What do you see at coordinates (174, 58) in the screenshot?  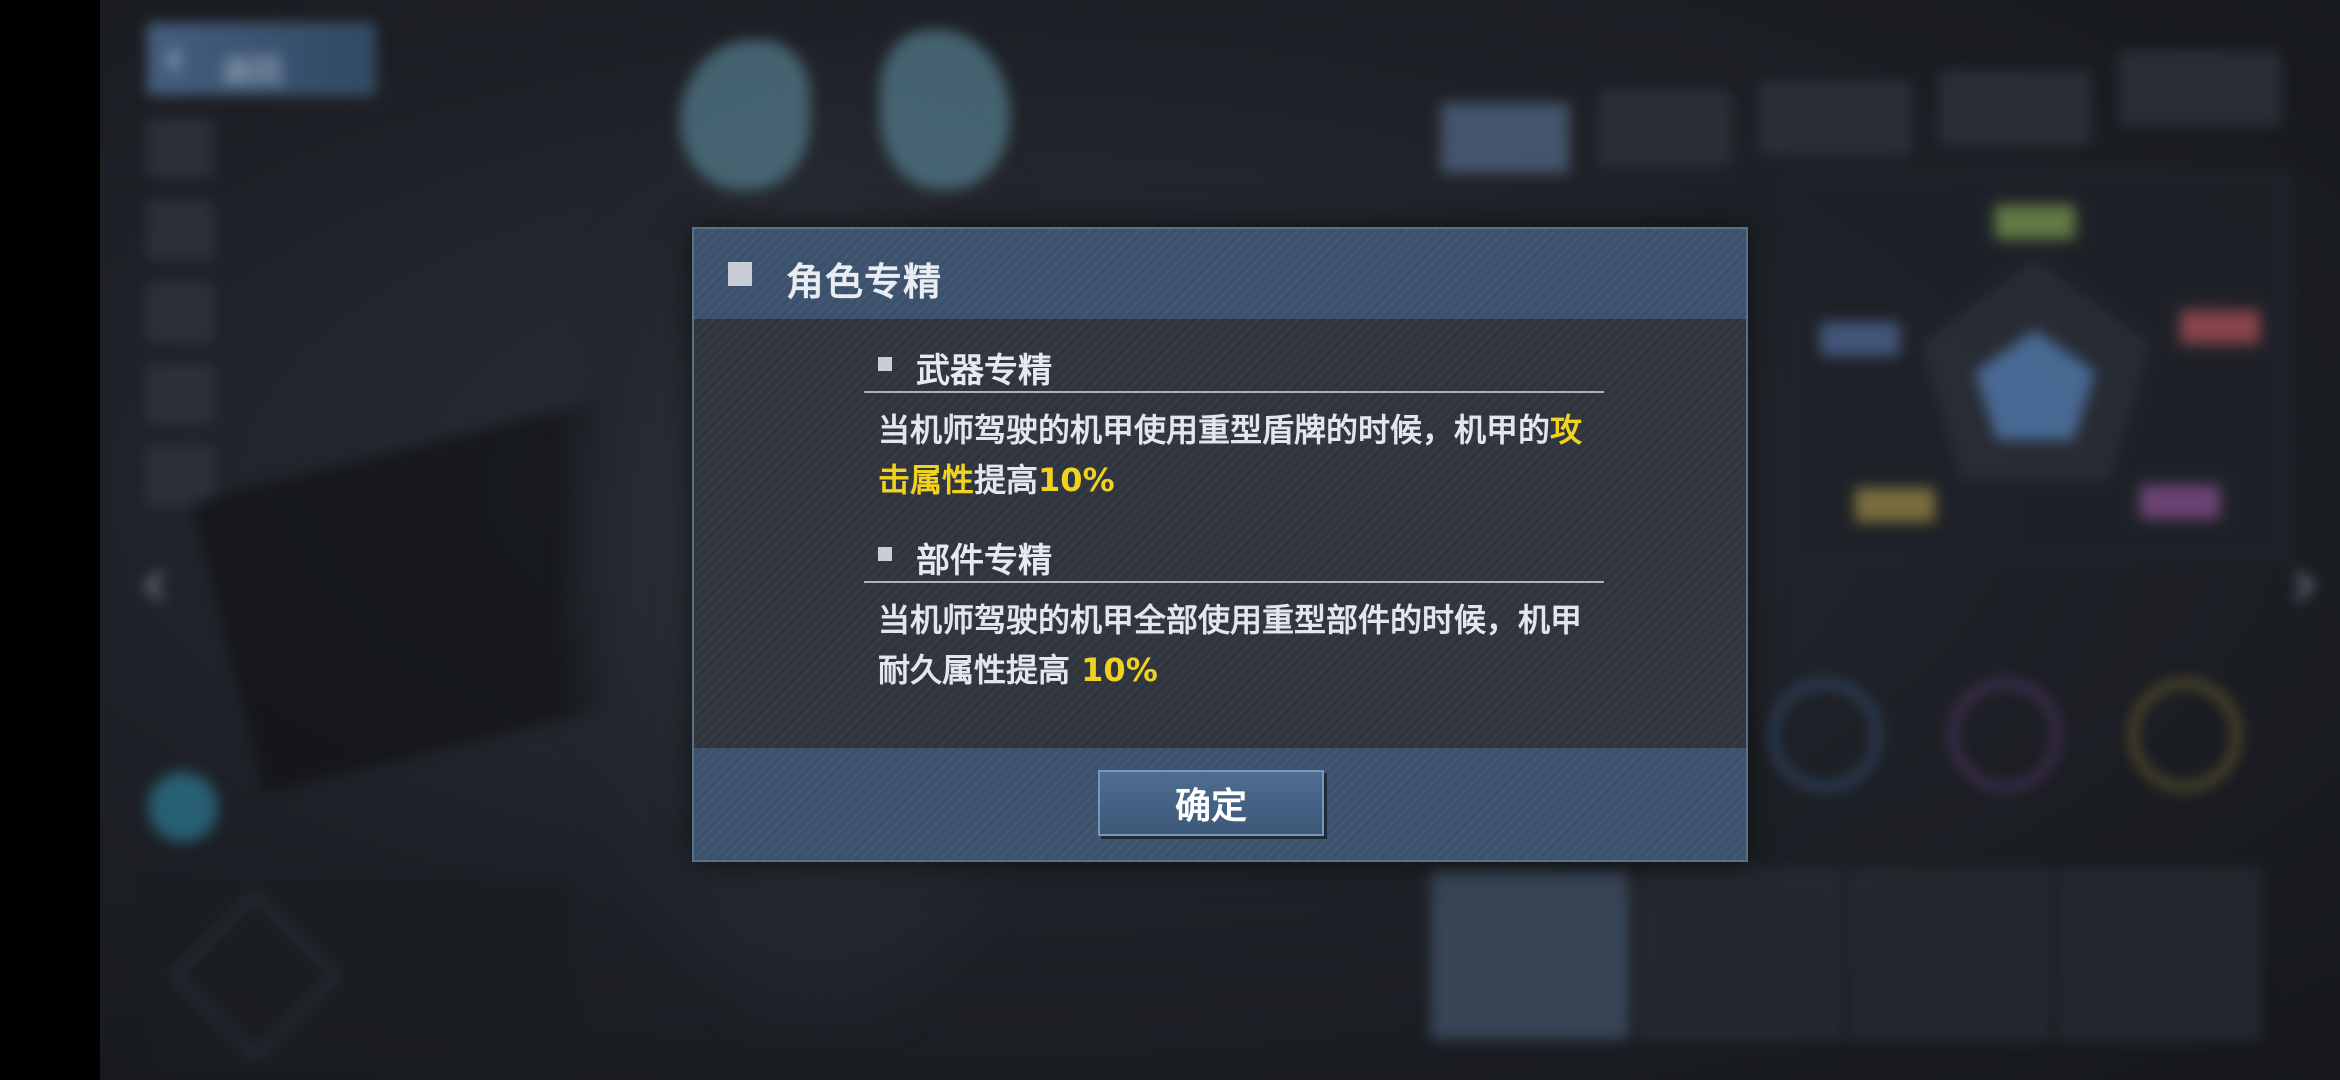 I see `back-chevron-icon: ‹` at bounding box center [174, 58].